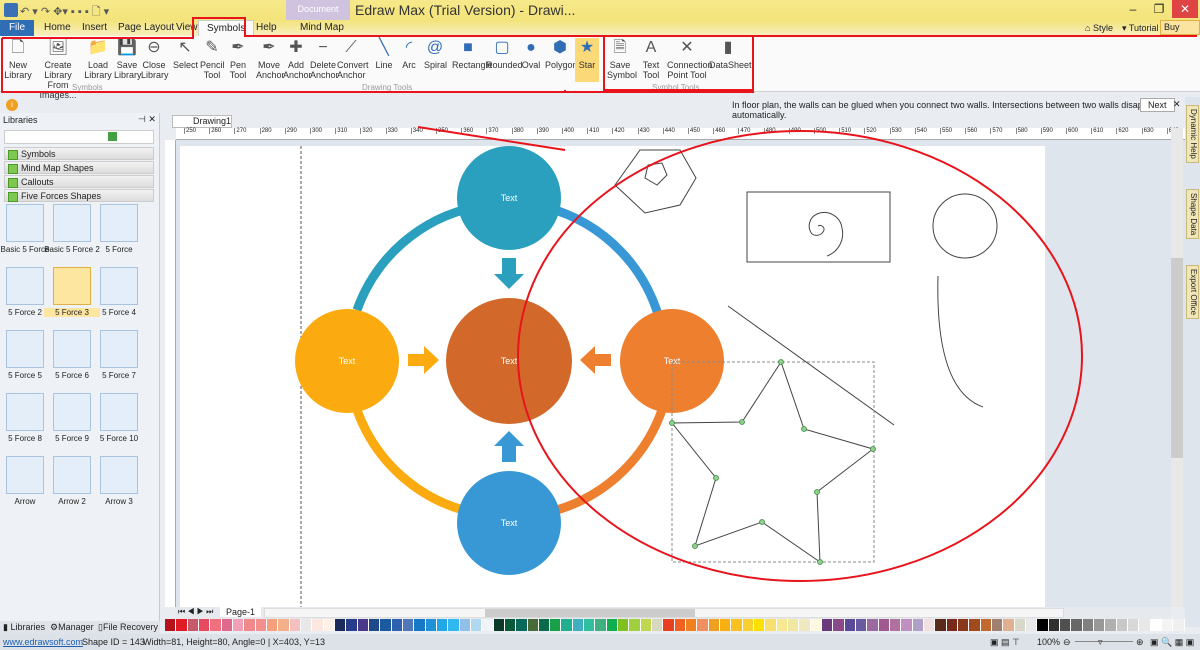 The width and height of the screenshot is (1200, 650). What do you see at coordinates (195, 612) in the screenshot?
I see `page-nav-buttons: ⏮ ◀ ▶ ⏭` at bounding box center [195, 612].